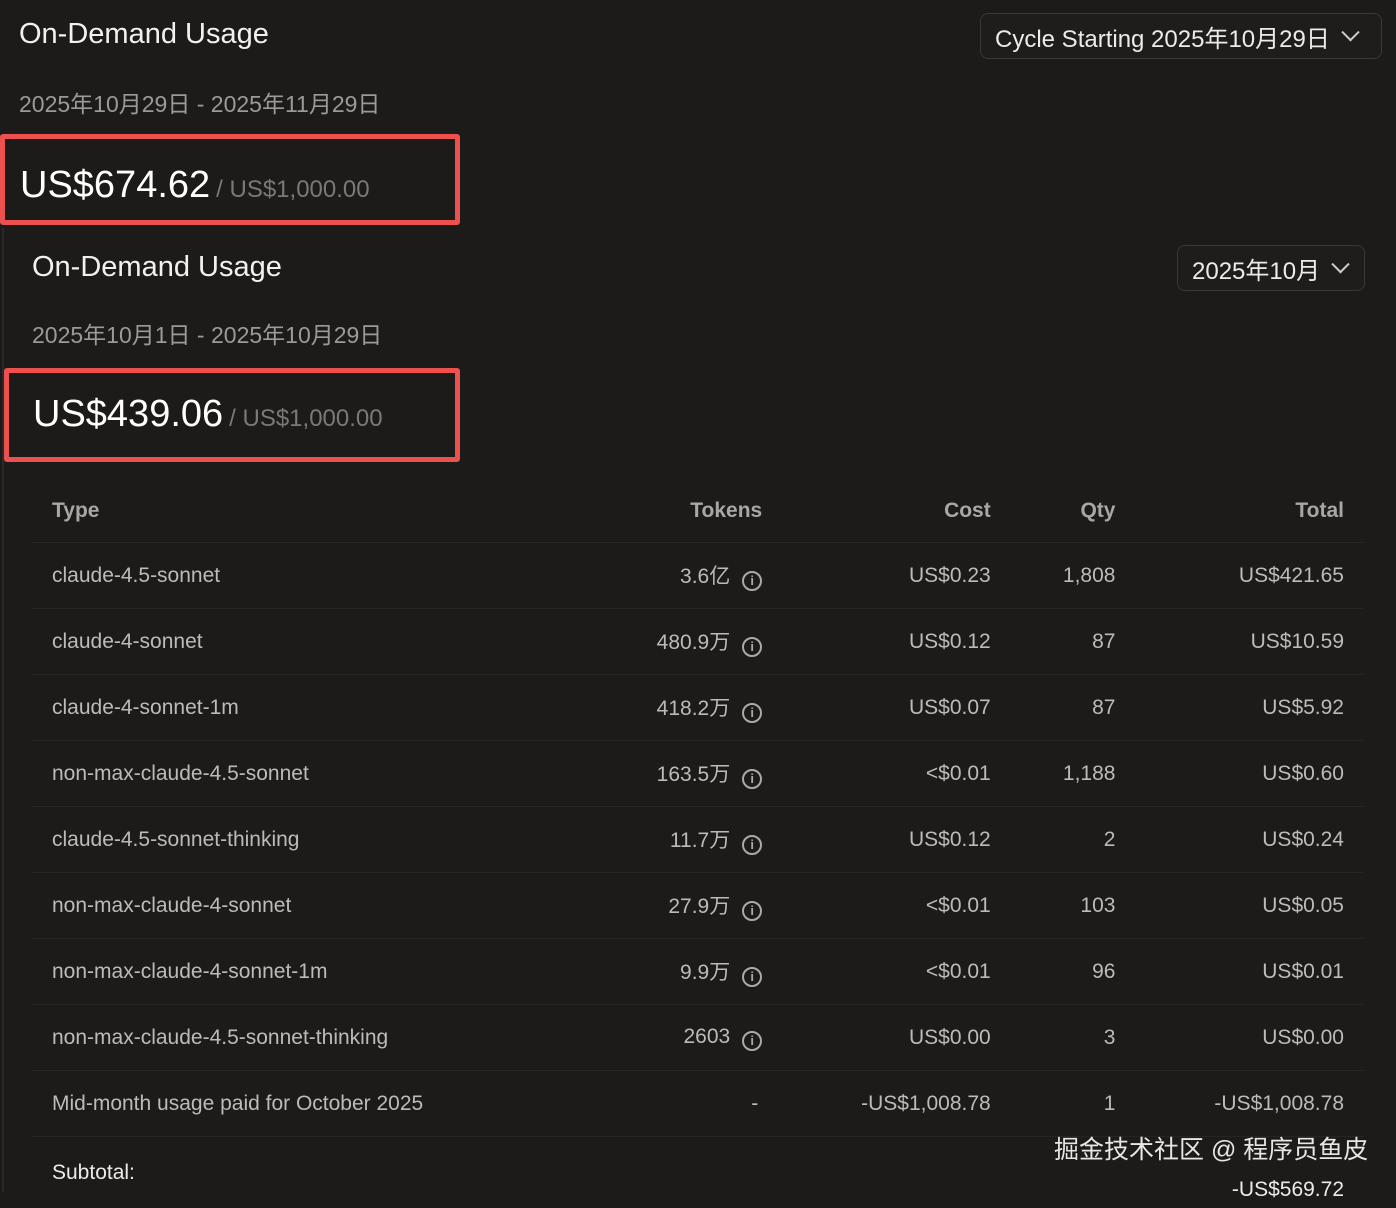 The image size is (1396, 1208). Describe the element at coordinates (309, 511) in the screenshot. I see `header-type: Type` at that location.